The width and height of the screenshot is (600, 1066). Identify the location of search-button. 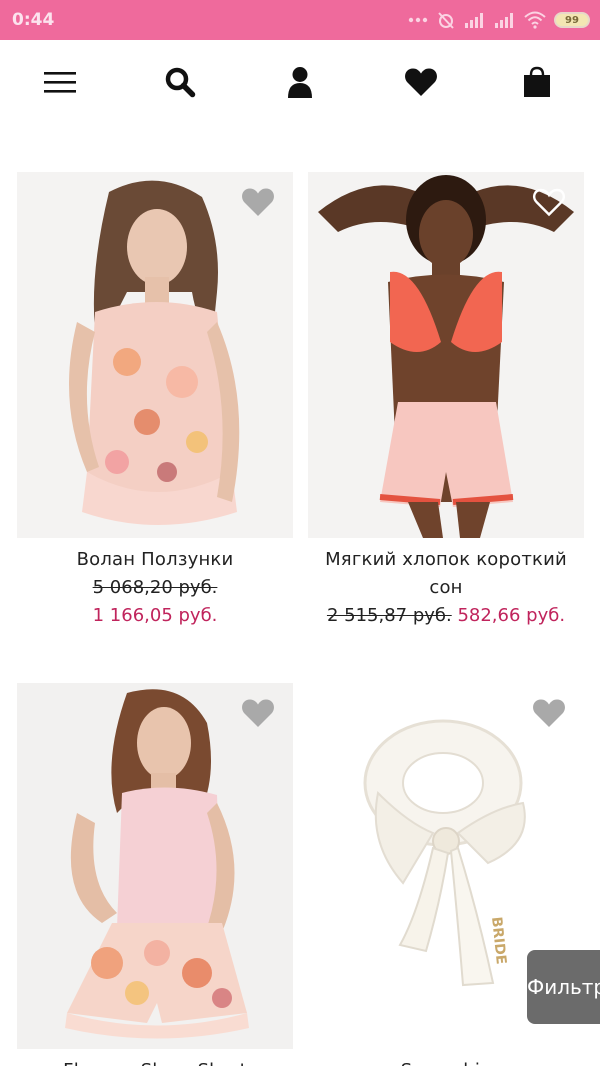
(180, 82).